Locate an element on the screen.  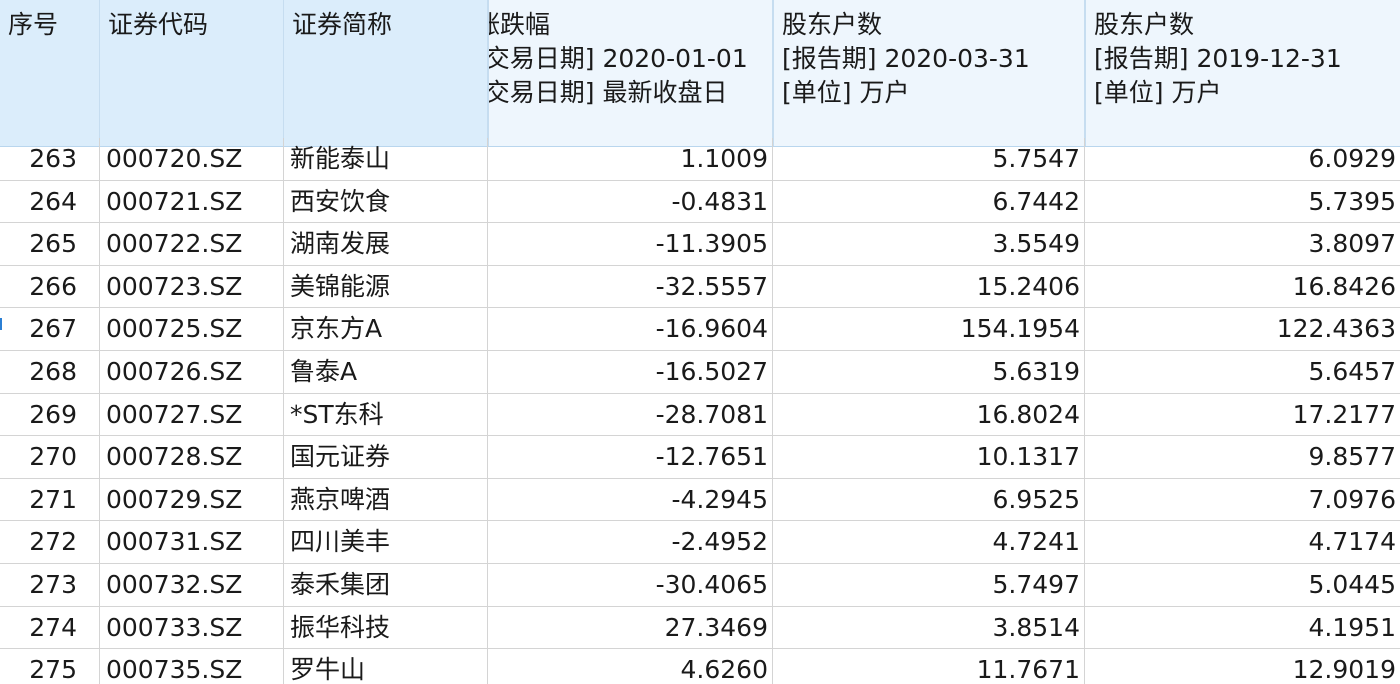
cell-holders-2019q4: 7.0976 is located at coordinates (1352, 499).